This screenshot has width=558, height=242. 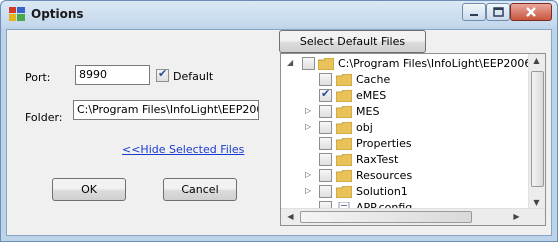 I want to click on tree-root-checkbox, so click(x=308, y=63).